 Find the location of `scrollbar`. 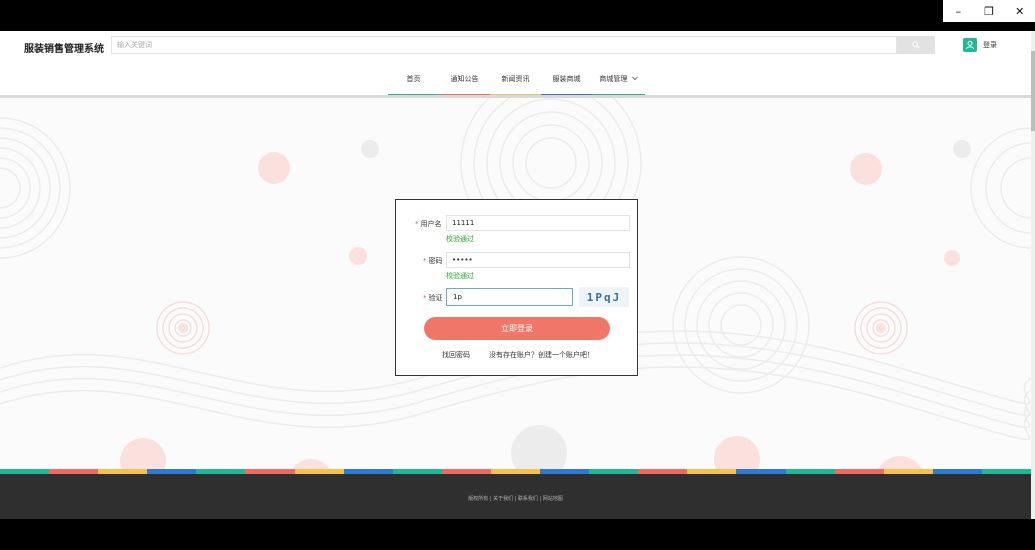

scrollbar is located at coordinates (1033, 275).